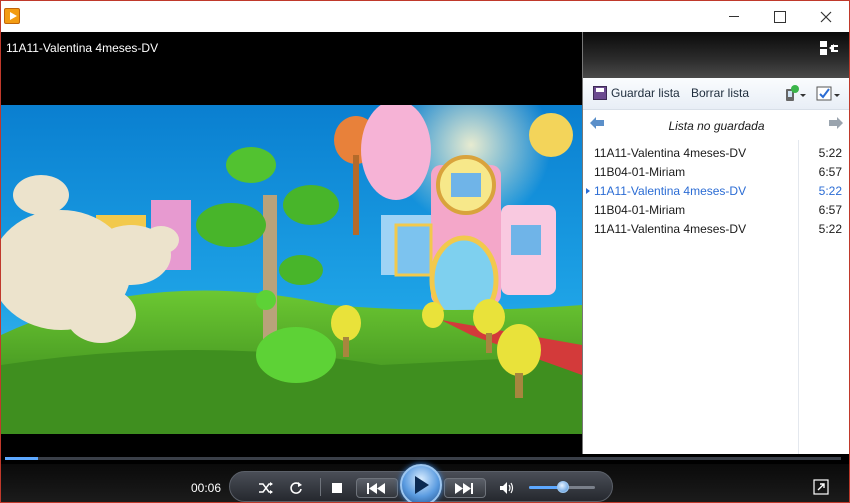 This screenshot has height=503, width=850. Describe the element at coordinates (829, 94) in the screenshot. I see `list-options-icon` at that location.